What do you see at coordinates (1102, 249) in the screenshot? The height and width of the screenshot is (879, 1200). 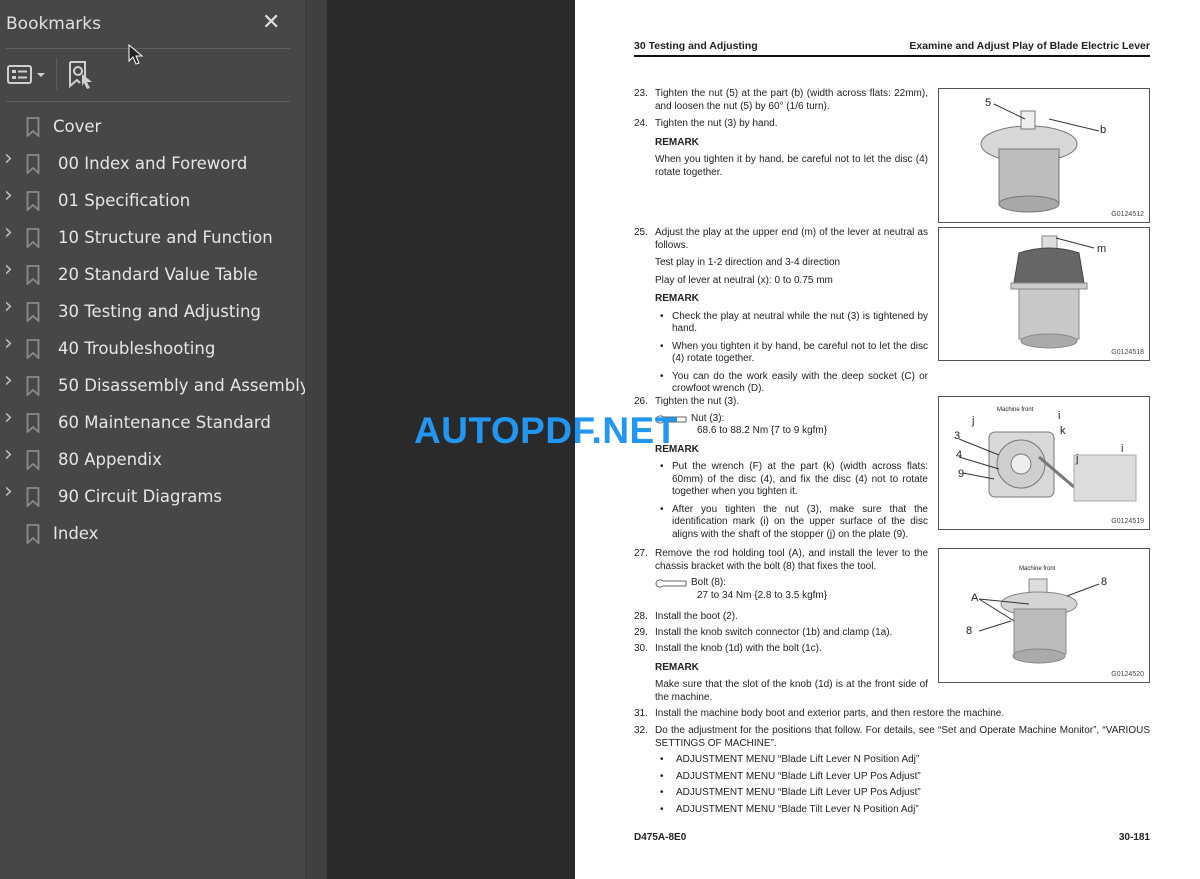 I see `callout-label: m` at bounding box center [1102, 249].